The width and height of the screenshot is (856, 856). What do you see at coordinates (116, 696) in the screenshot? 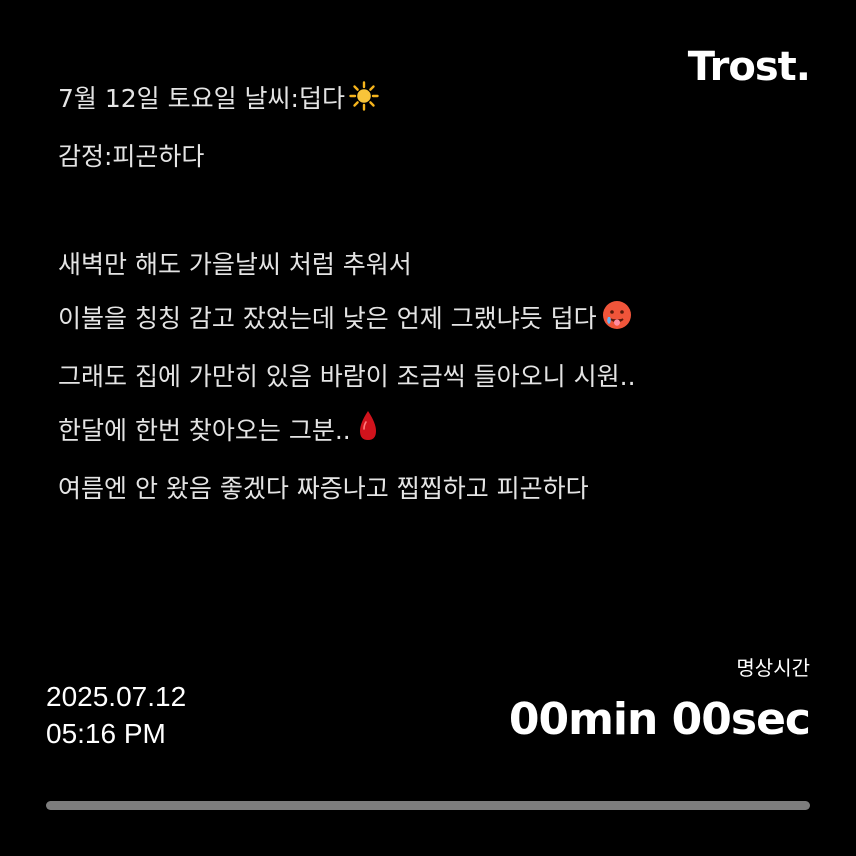
I see `entry-date: 2025.07.12` at bounding box center [116, 696].